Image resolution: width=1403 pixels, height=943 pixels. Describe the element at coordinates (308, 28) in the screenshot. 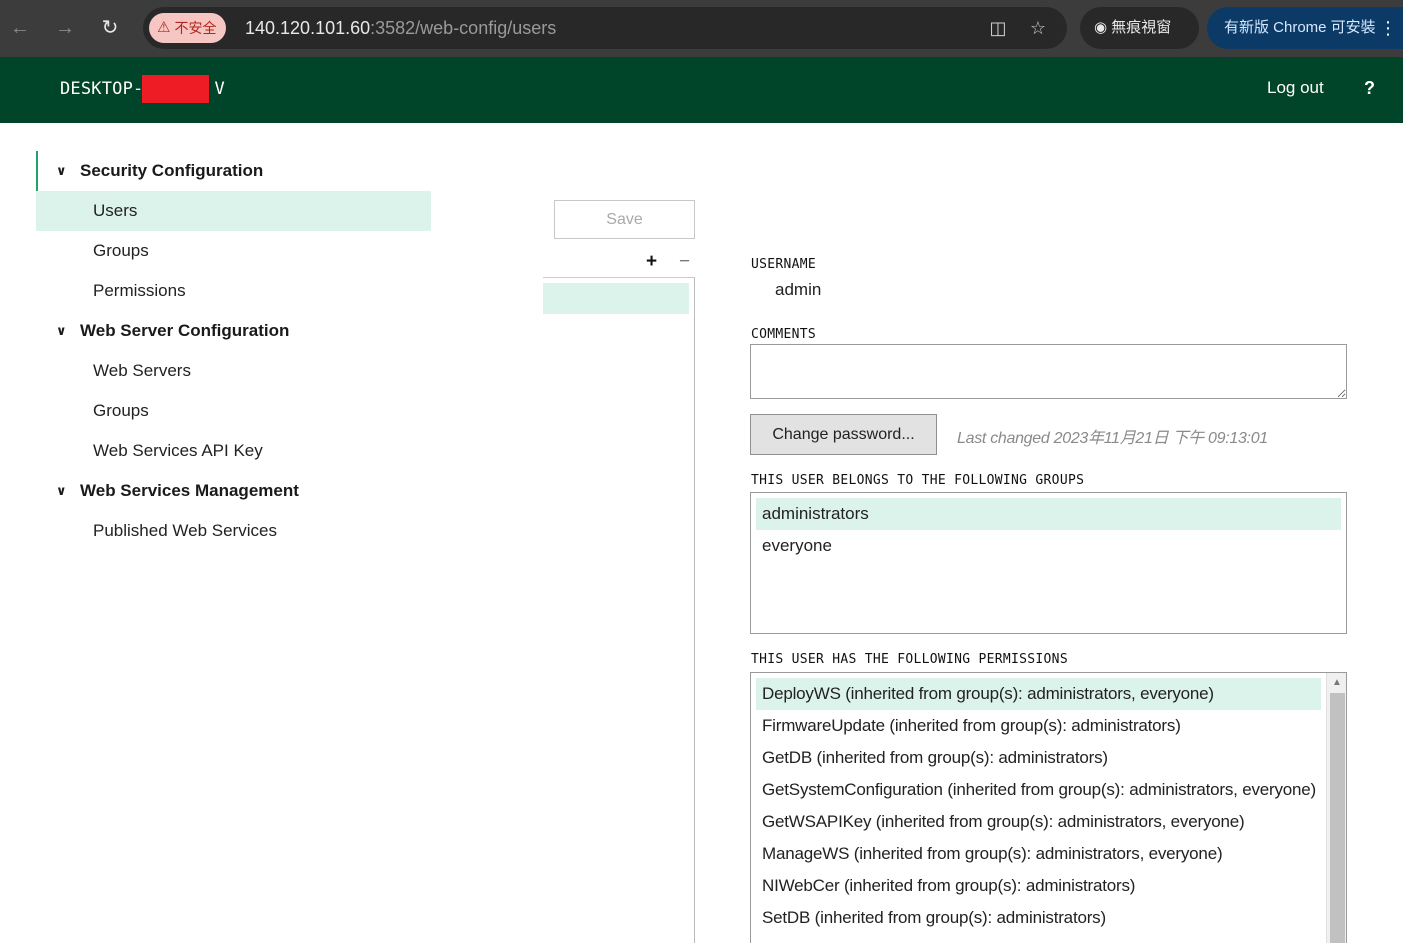

I see `url-host: 140.120.101.60` at that location.